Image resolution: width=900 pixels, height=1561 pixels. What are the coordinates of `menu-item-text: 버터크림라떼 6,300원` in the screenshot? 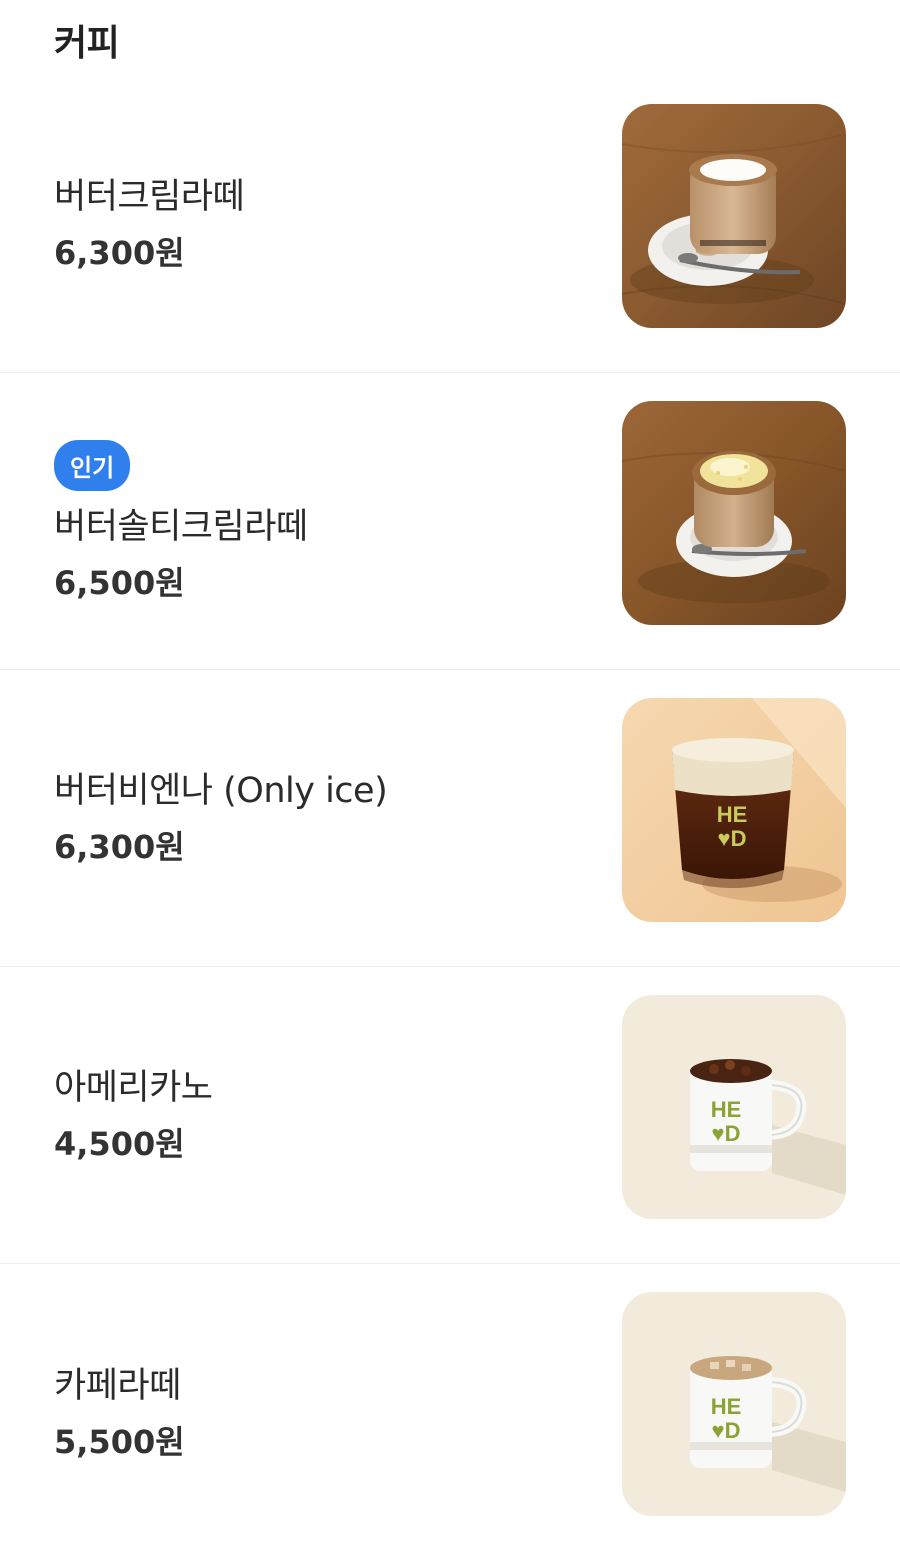 It's located at (149, 224).